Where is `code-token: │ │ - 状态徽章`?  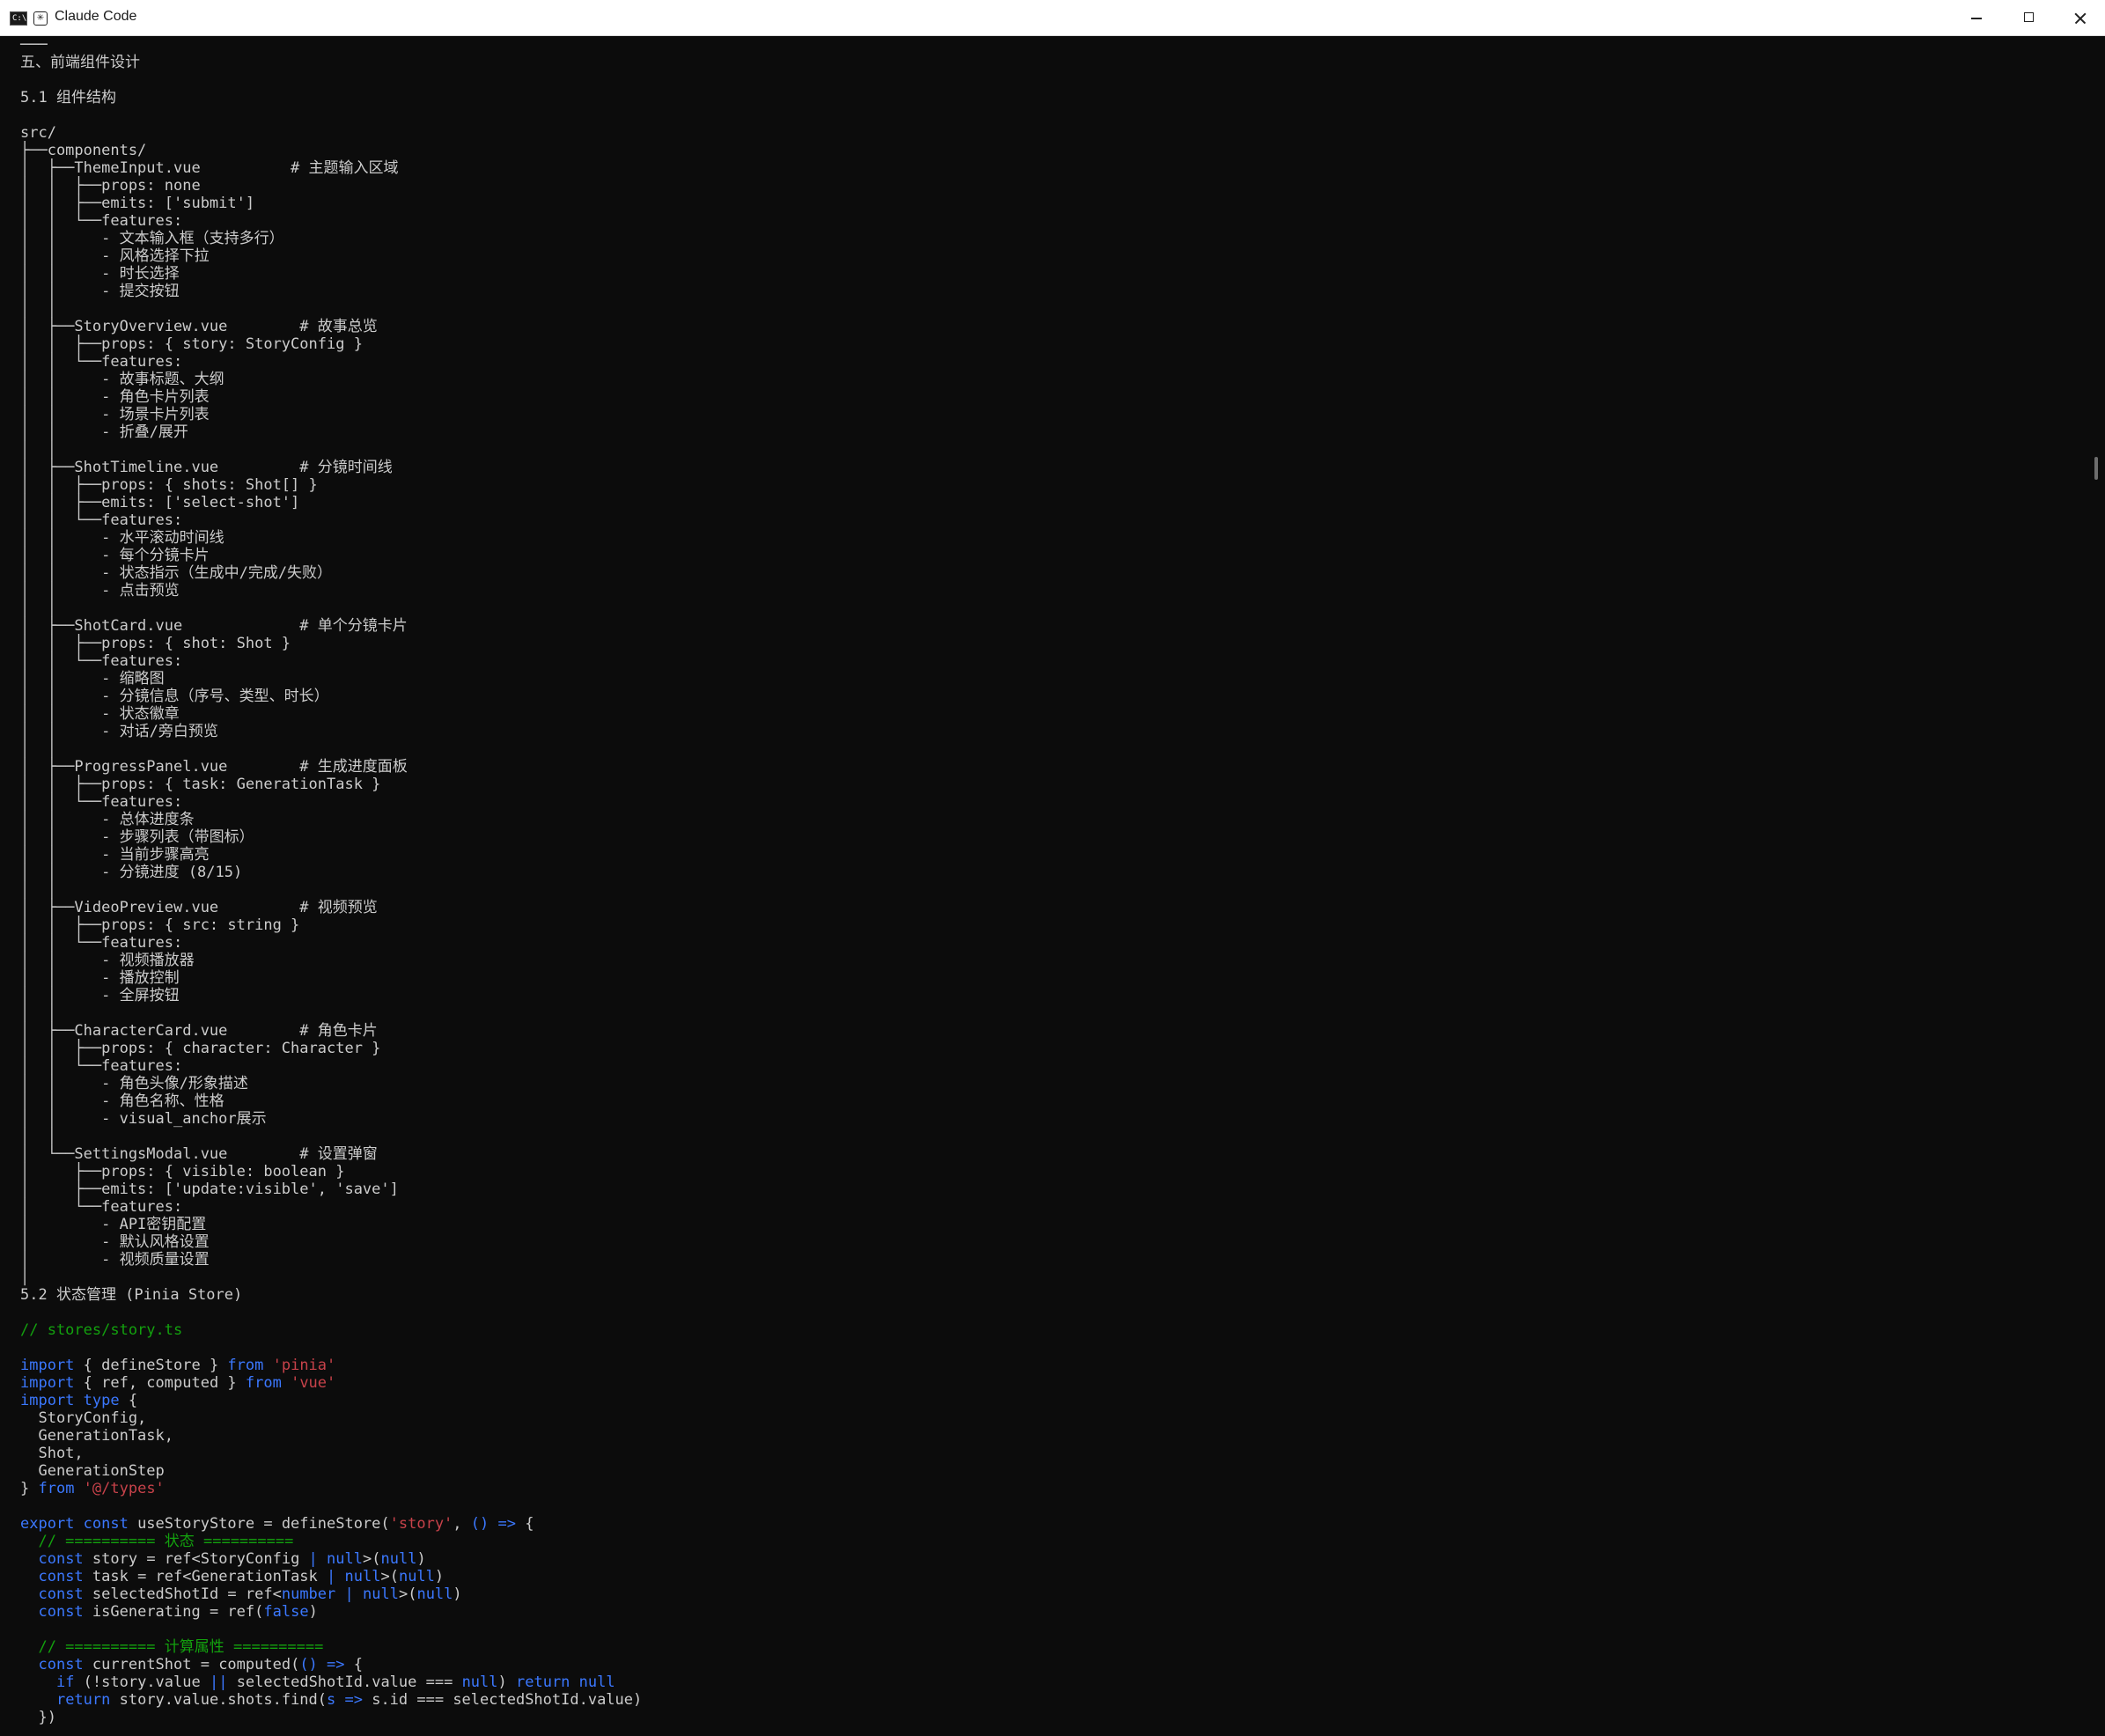
code-token: │ │ - 状态徽章 is located at coordinates (100, 714).